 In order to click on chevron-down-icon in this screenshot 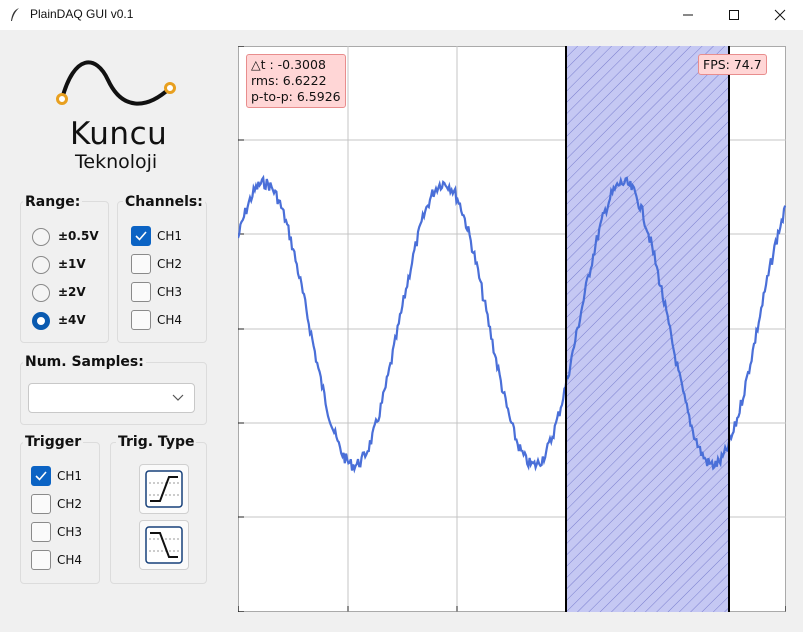, I will do `click(178, 397)`.